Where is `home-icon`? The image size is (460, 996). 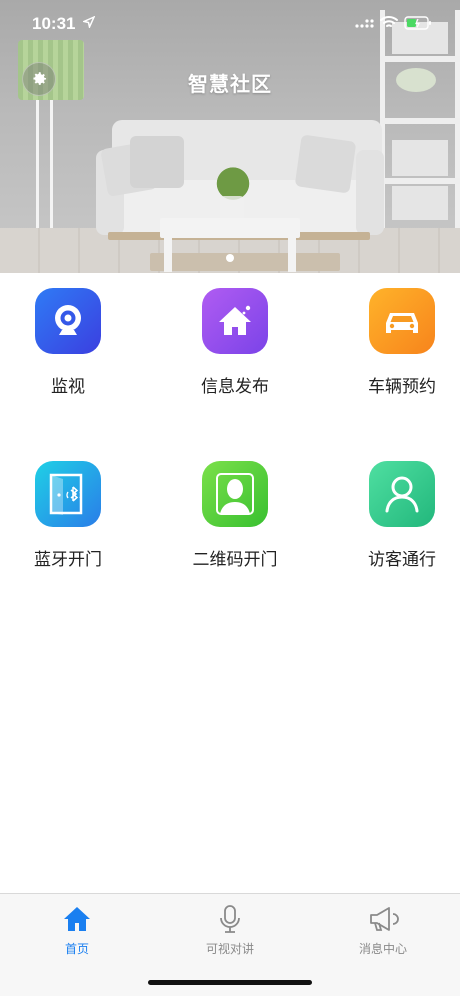 home-icon is located at coordinates (235, 320).